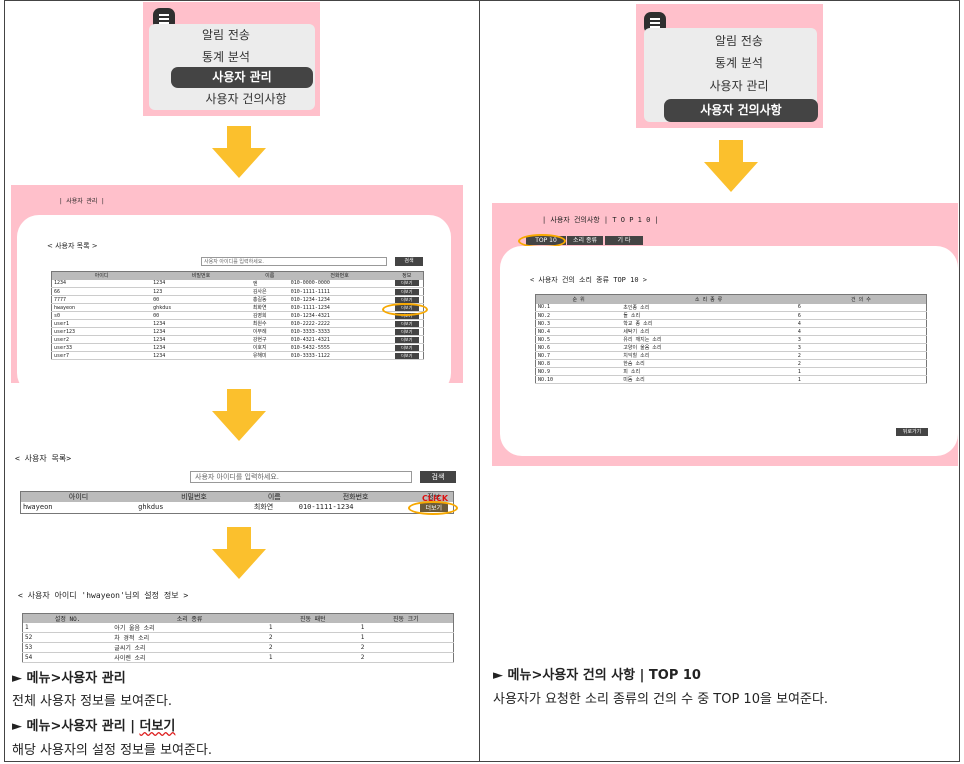 The height and width of the screenshot is (764, 964). What do you see at coordinates (237, 324) in the screenshot?
I see `table-row: user1 1234 최원수 010-2222-2222 더보기` at bounding box center [237, 324].